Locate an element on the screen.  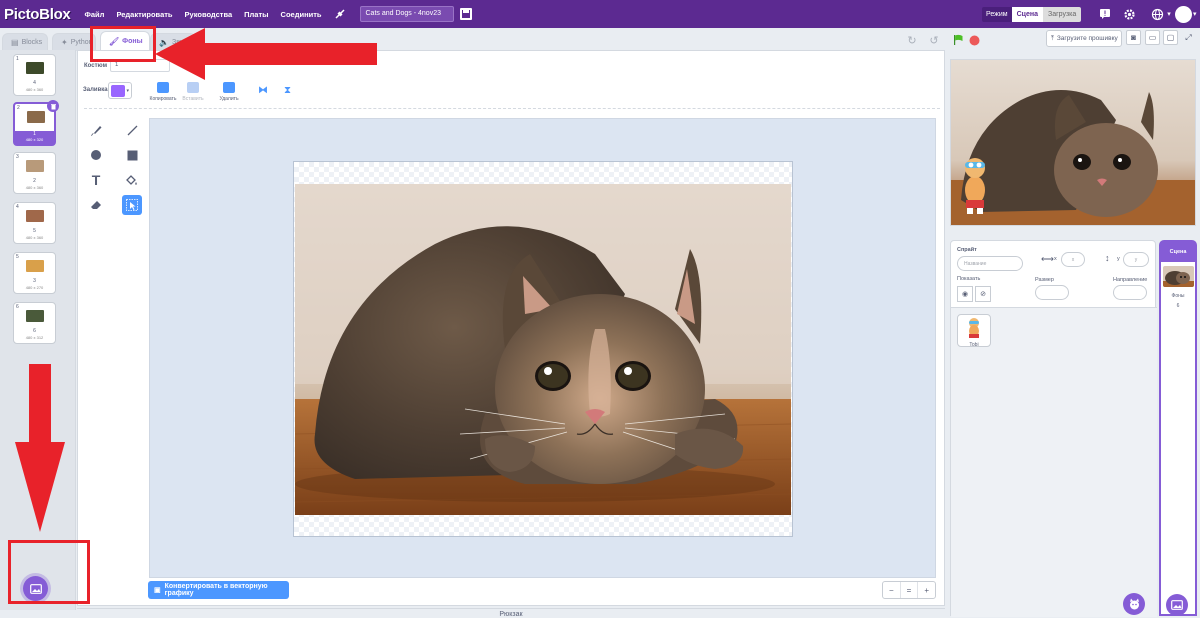
show-label: Показать is located at coordinates (969, 279).